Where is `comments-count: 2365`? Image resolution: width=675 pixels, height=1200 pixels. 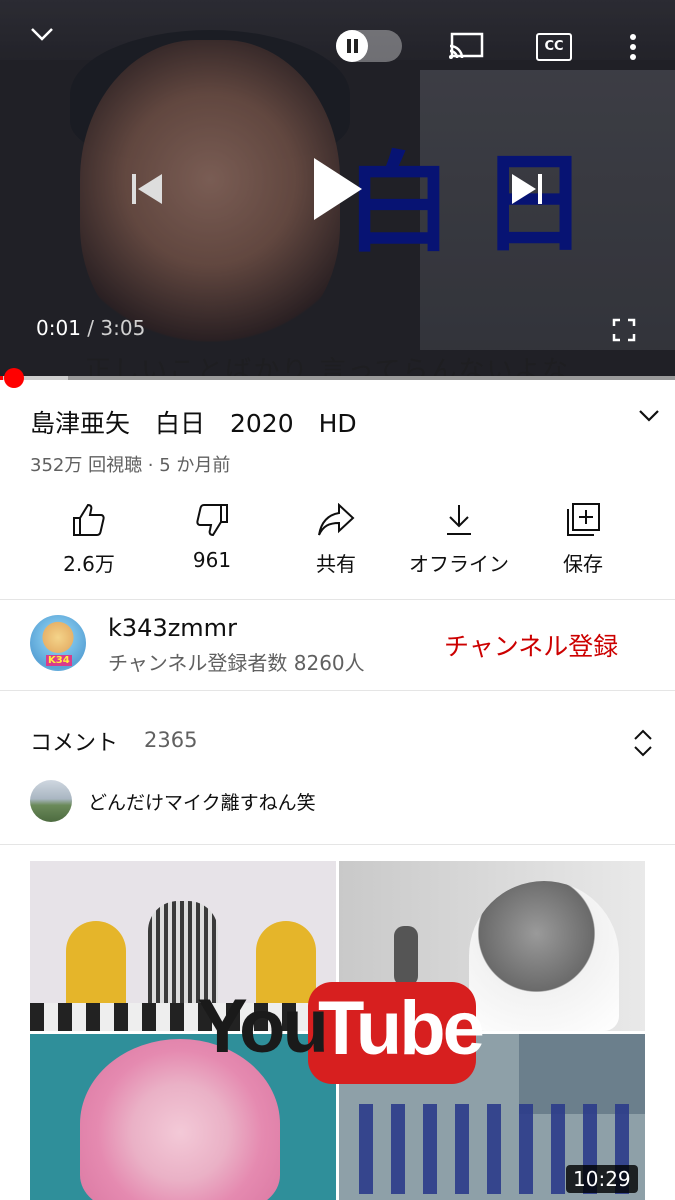
comments-count: 2365 is located at coordinates (171, 740).